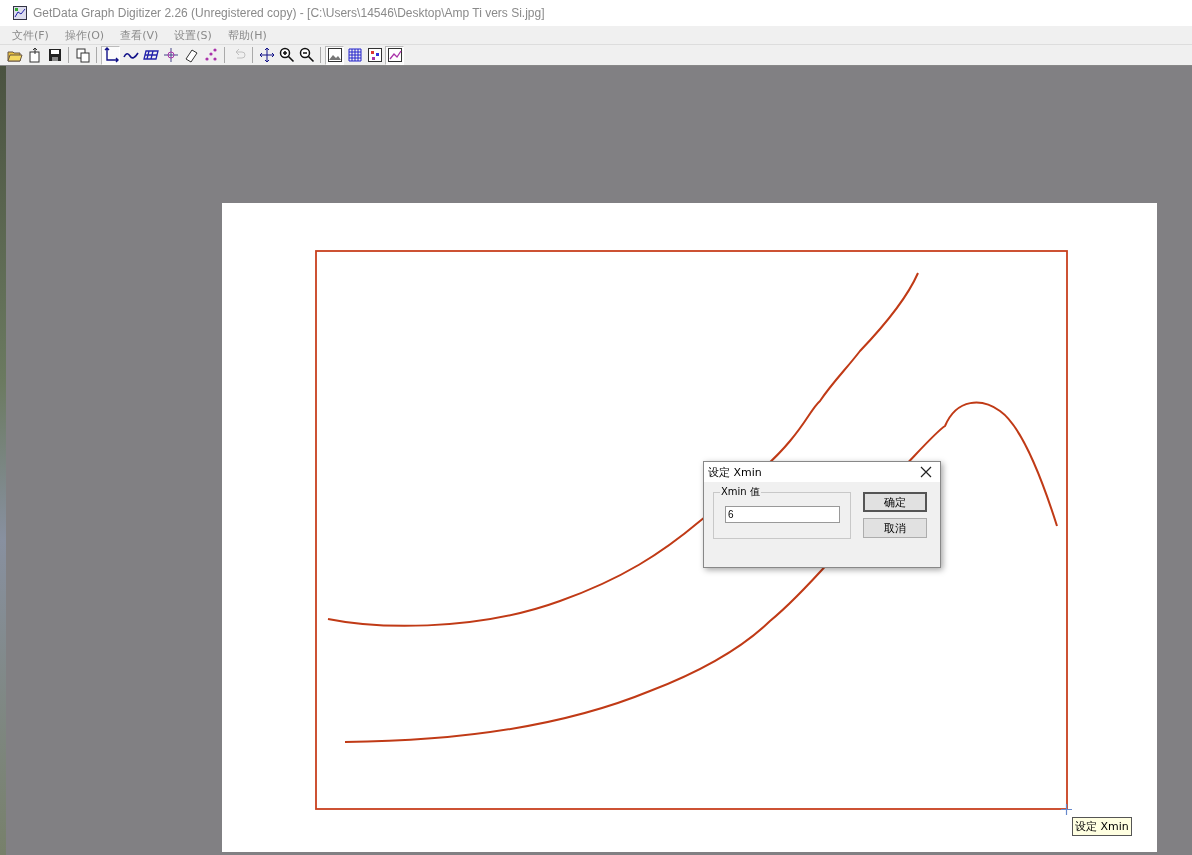 This screenshot has width=1192, height=855. I want to click on pan-icon, so click(266, 55).